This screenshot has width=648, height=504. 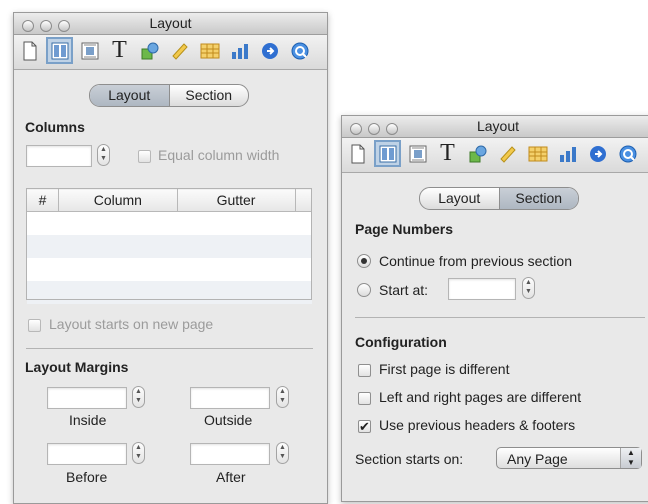 I want to click on before-margin-stepper: ▲ ▼, so click(x=138, y=453).